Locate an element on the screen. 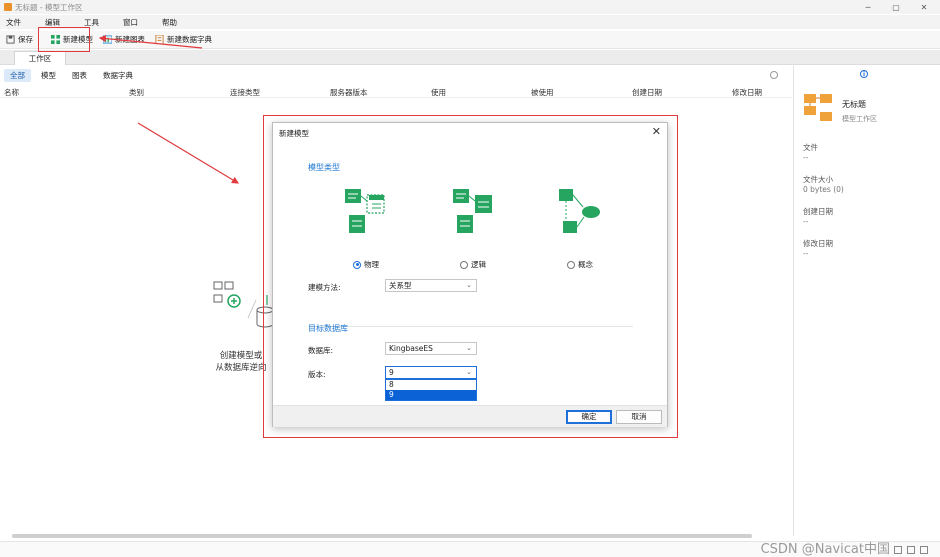  info-icon: i is located at coordinates (864, 74).